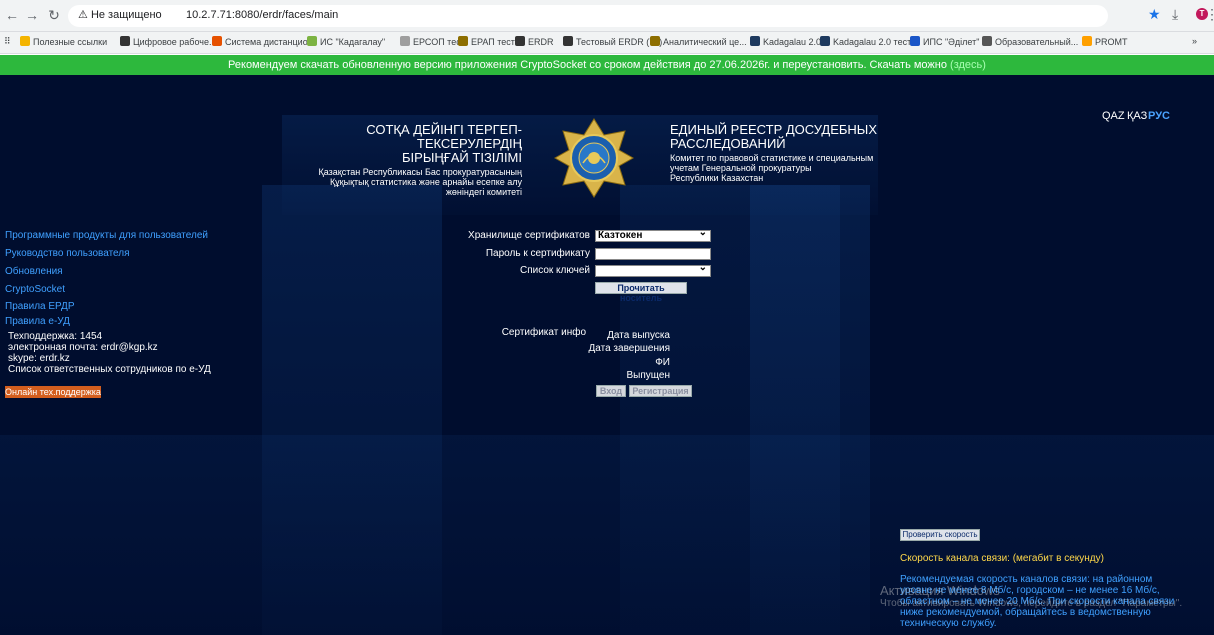  I want to click on check-speed-button: Проверить скорость, so click(940, 535).